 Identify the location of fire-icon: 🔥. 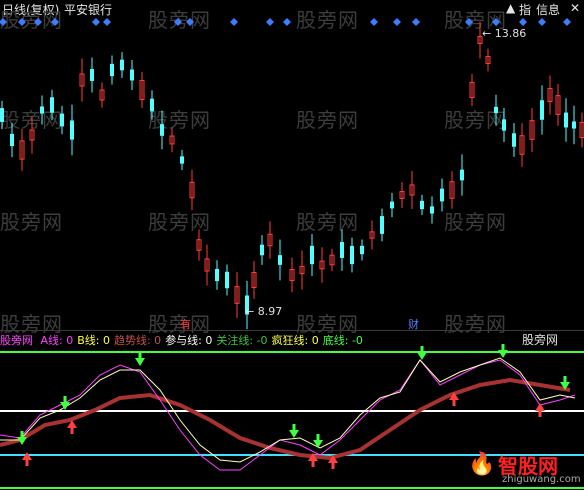
(482, 464).